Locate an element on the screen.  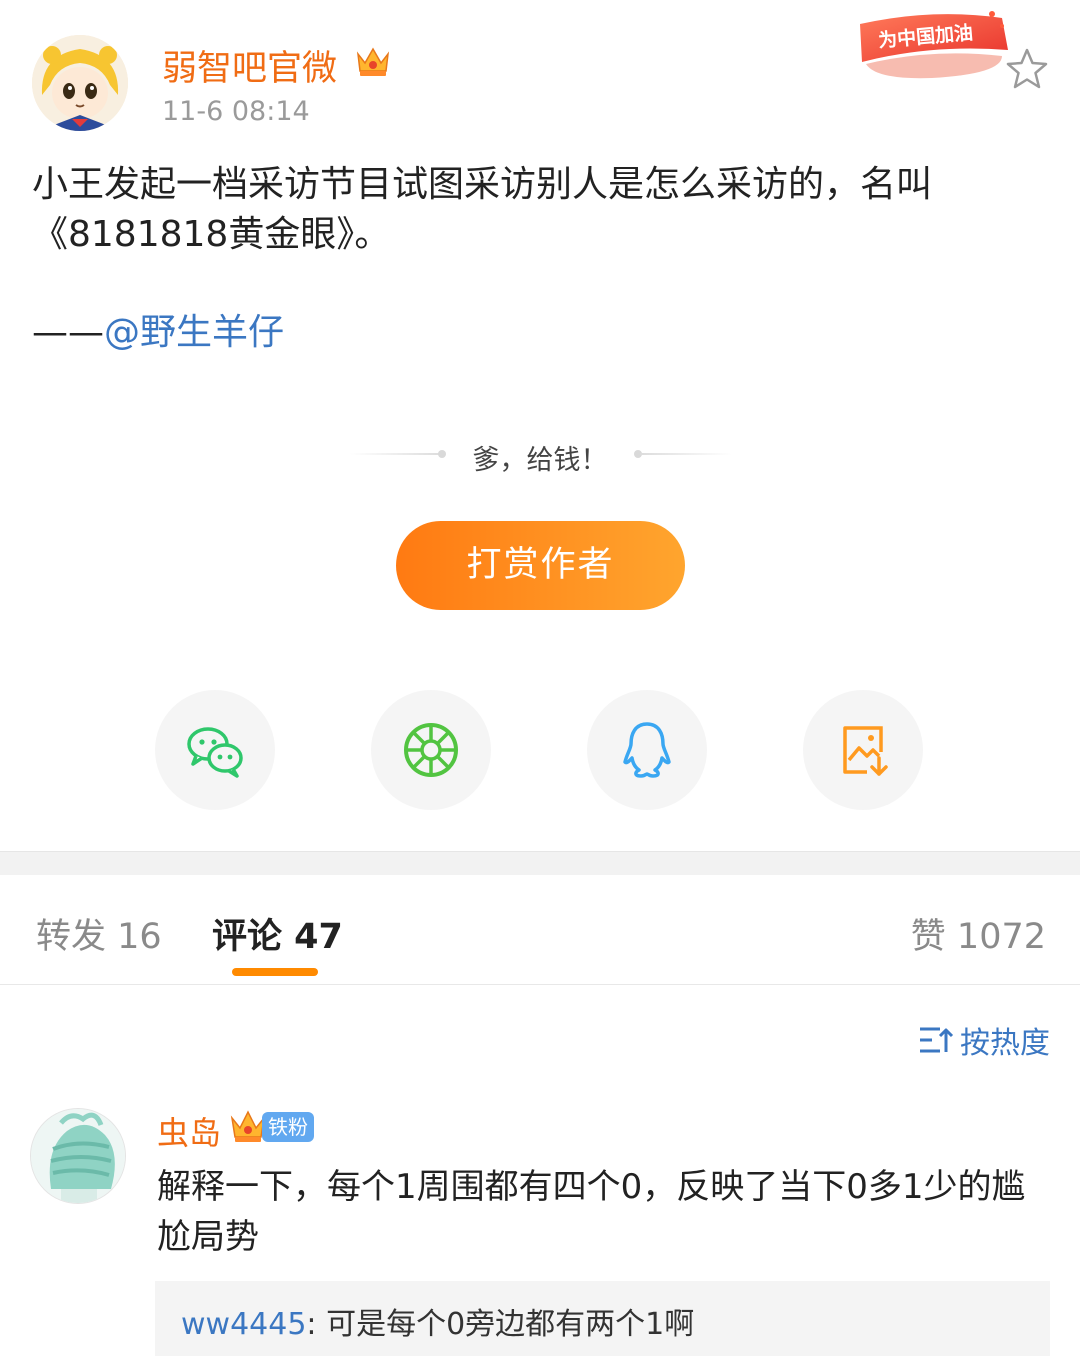
post-body-line: 小王发起一档采访节目试图采访别人是怎么采访的，名叫 is located at coordinates (482, 184).